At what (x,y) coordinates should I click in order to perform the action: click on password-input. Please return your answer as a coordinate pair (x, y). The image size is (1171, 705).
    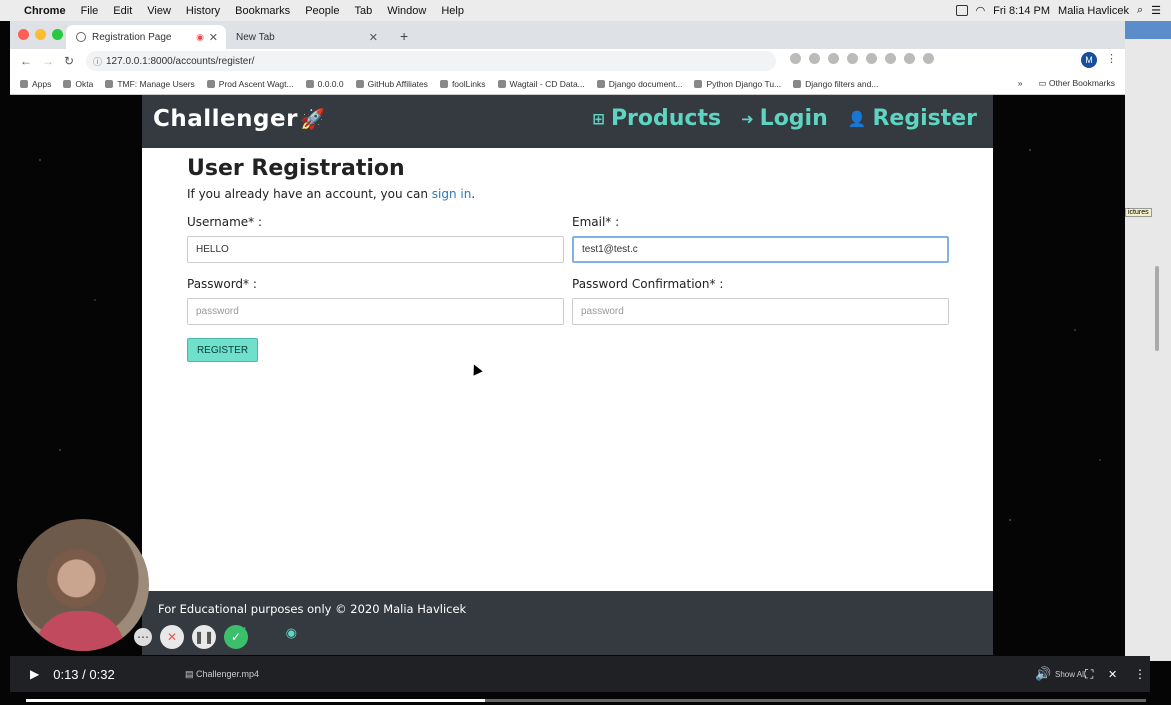
    Looking at the image, I should click on (375, 311).